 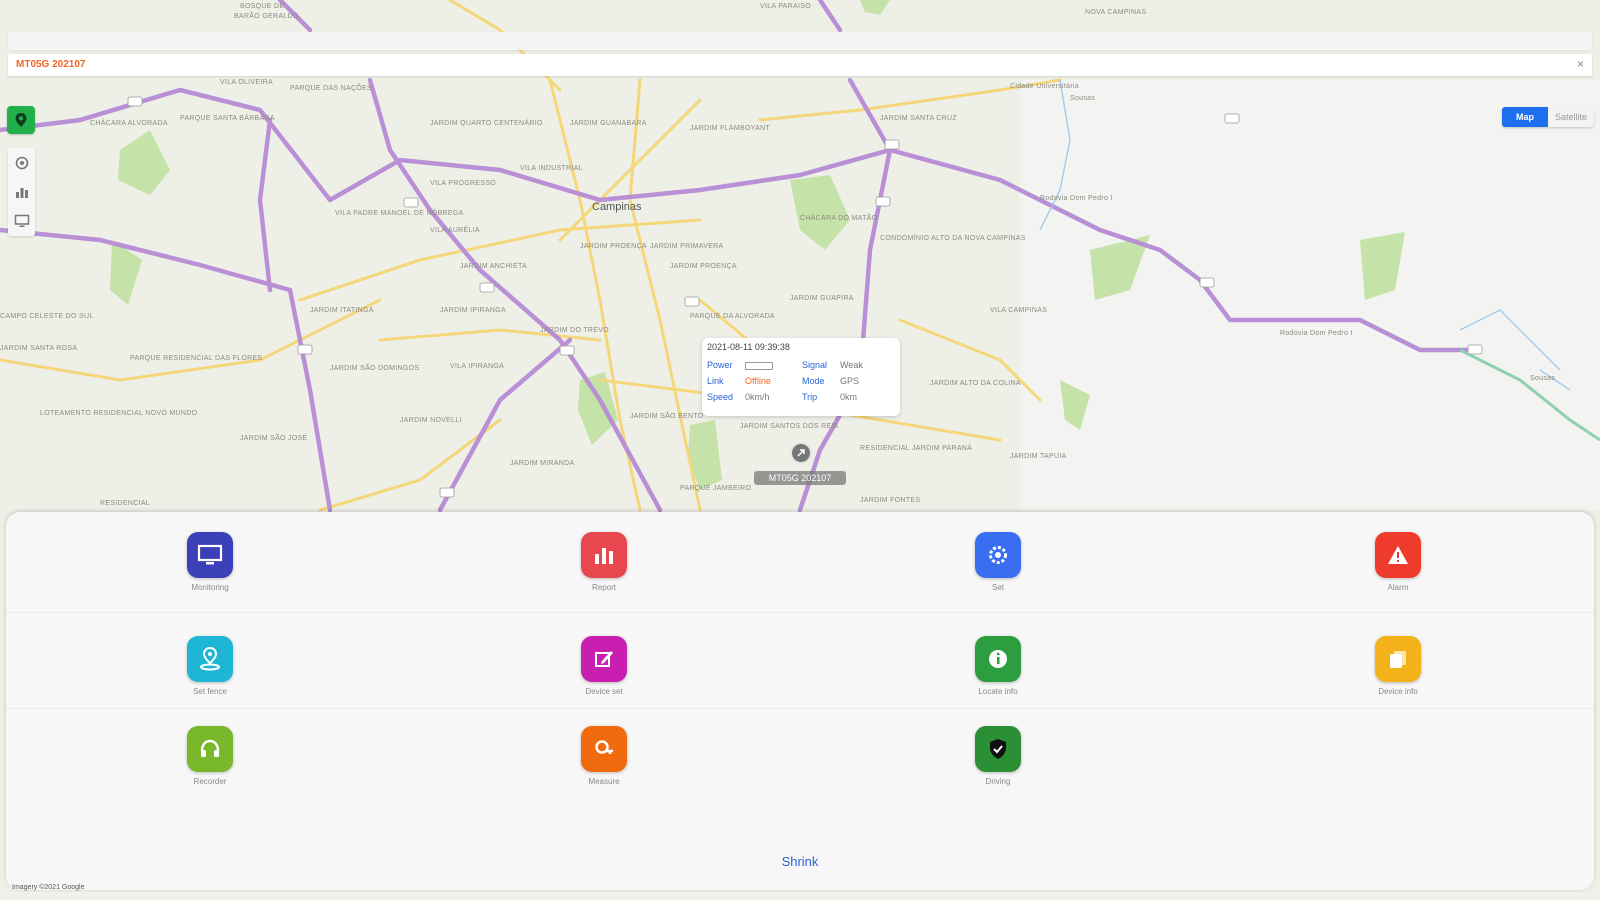 I want to click on svg-text: VILA PADRE MANOEL DE NÓBREGA, so click(x=399, y=212).